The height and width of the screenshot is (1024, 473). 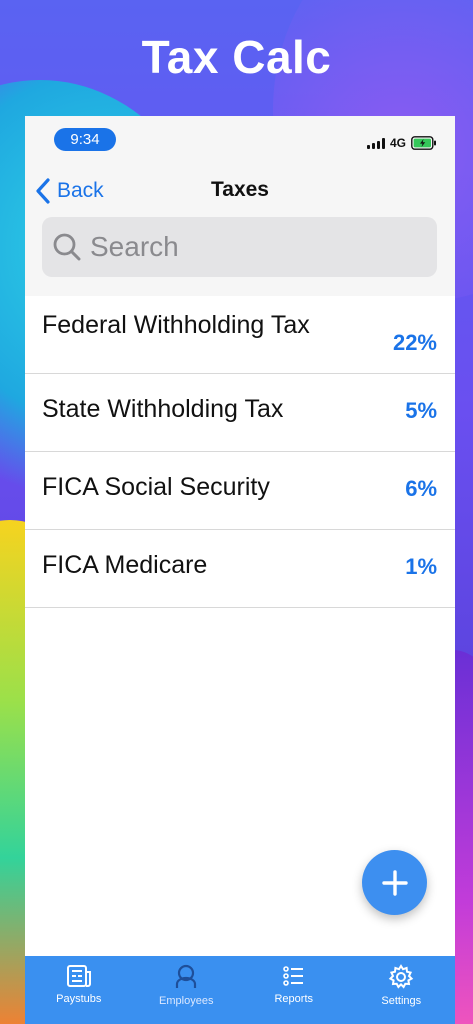 What do you see at coordinates (294, 999) in the screenshot?
I see `tab-label: Reports` at bounding box center [294, 999].